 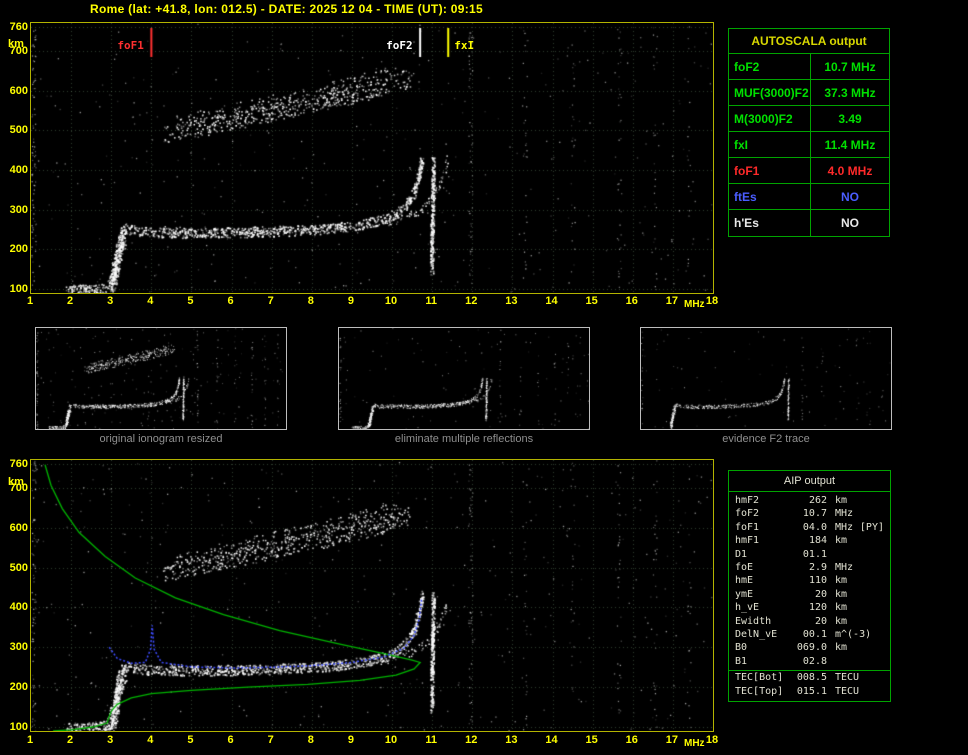 What do you see at coordinates (850, 145) in the screenshot?
I see `autoscala-param-value: 11.4 MHz` at bounding box center [850, 145].